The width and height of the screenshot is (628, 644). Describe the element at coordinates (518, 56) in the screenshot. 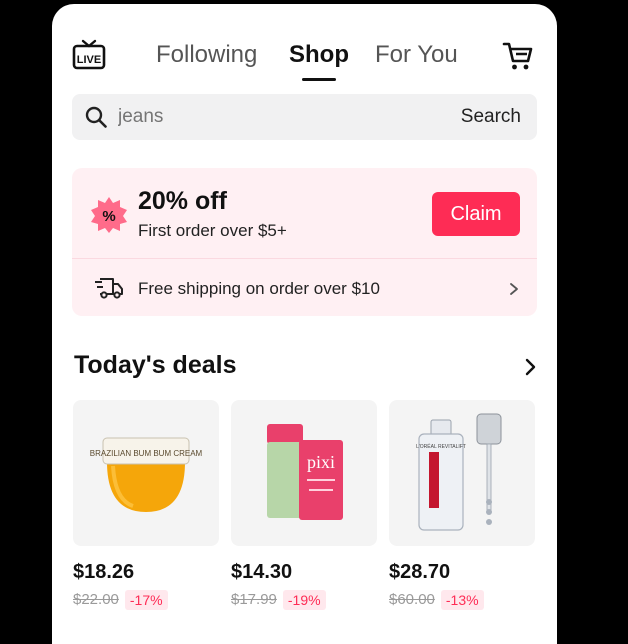

I see `shopping-cart-icon` at that location.